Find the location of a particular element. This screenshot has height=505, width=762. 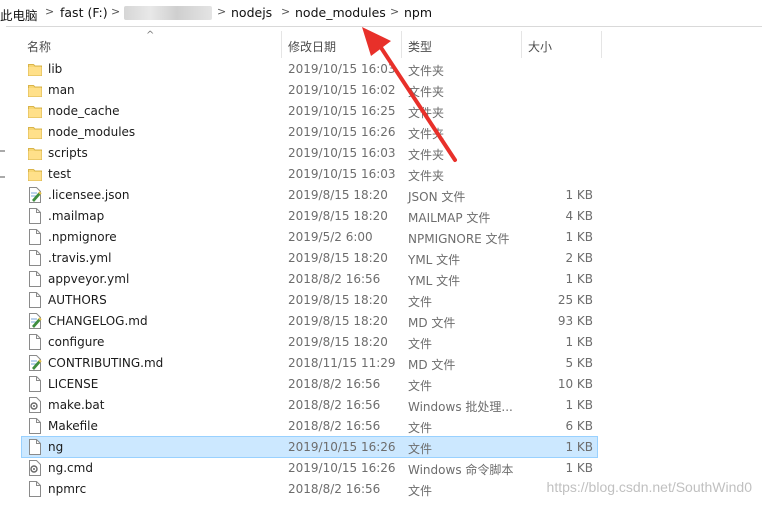

file-row: AUTHORS 2019/8/15 18:20 文件 25 KB is located at coordinates (309, 300).